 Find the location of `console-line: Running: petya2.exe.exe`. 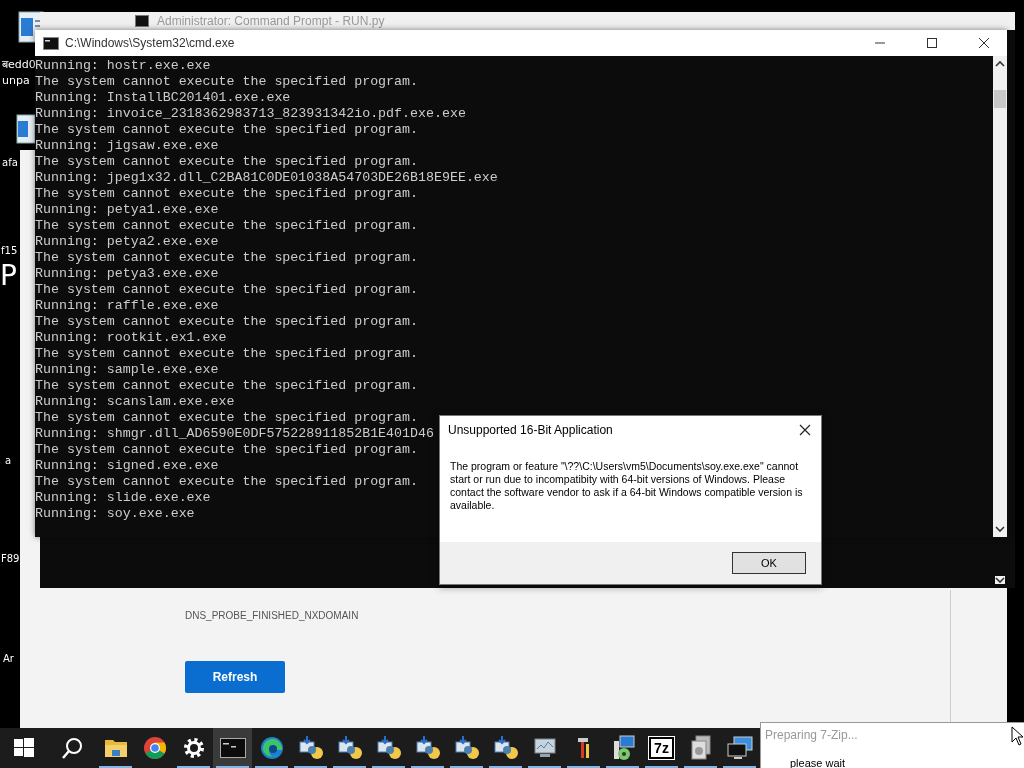

console-line: Running: petya2.exe.exe is located at coordinates (127, 242).